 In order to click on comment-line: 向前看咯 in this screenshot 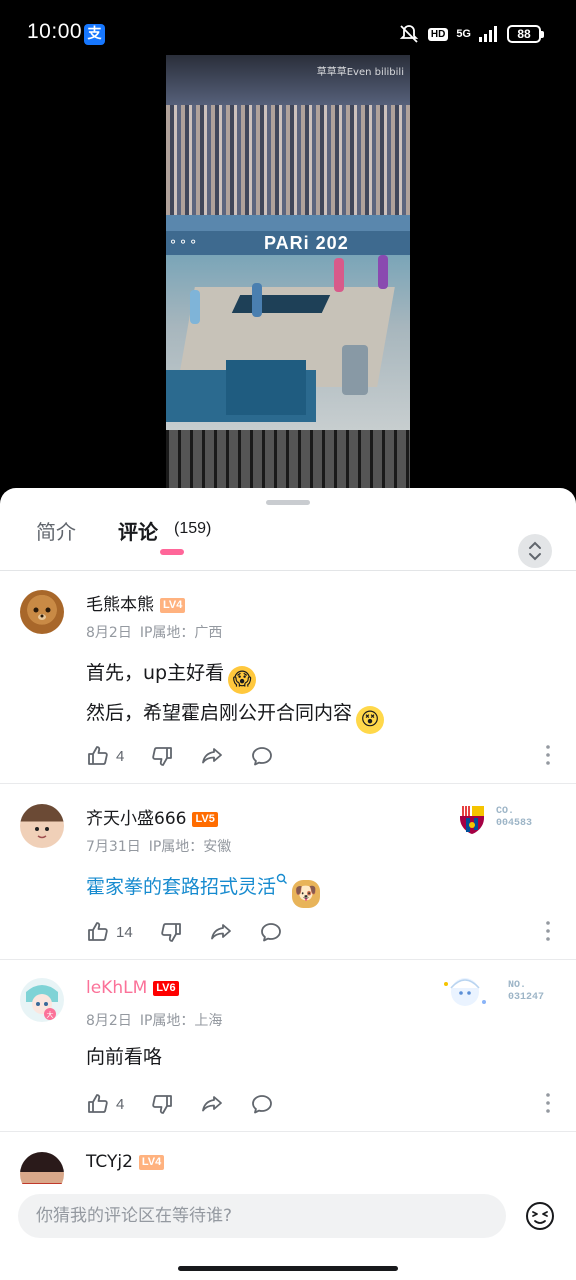, I will do `click(124, 1057)`.